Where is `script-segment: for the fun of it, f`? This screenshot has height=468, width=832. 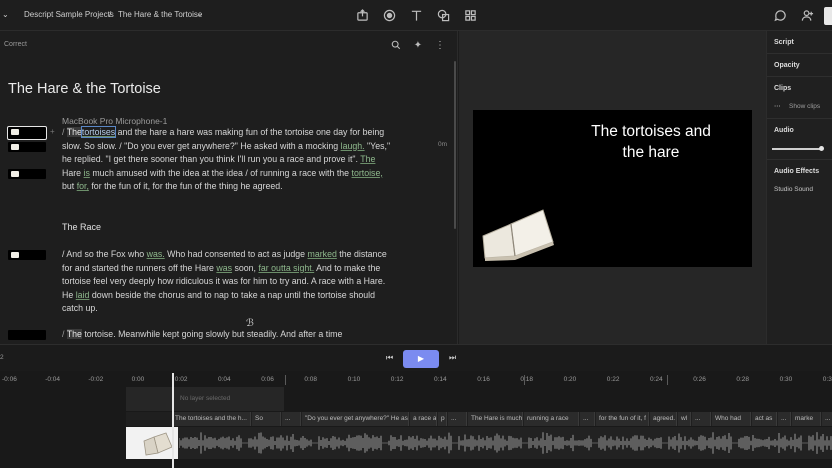
script-segment: for the fun of it, f is located at coordinates (622, 419).